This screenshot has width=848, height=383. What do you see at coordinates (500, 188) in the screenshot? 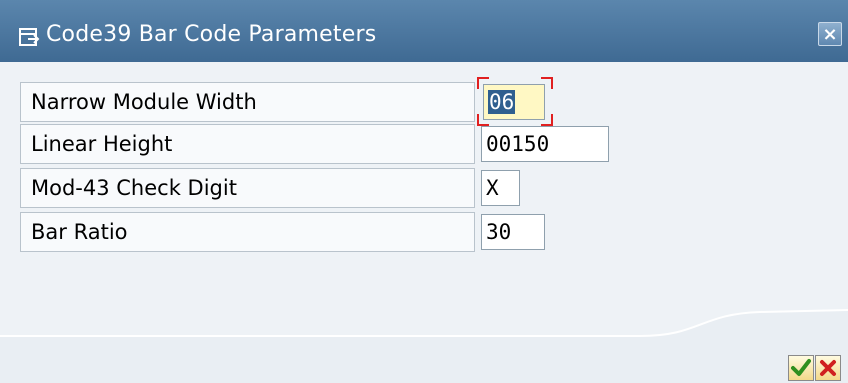
I see `mod43-check-digit-input: X` at bounding box center [500, 188].